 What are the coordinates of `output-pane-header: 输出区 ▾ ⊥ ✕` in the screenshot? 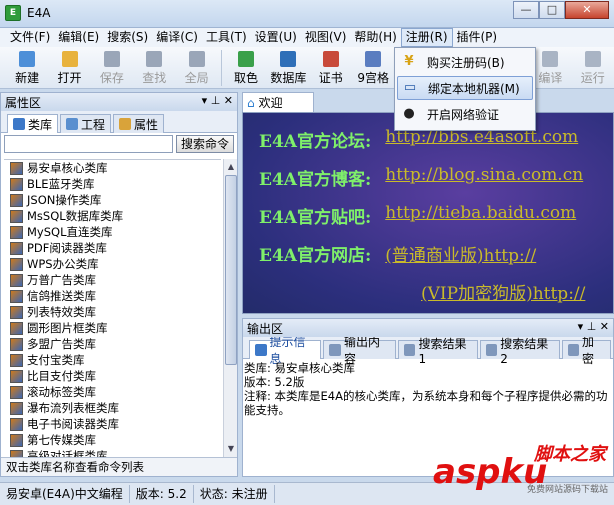 It's located at (428, 328).